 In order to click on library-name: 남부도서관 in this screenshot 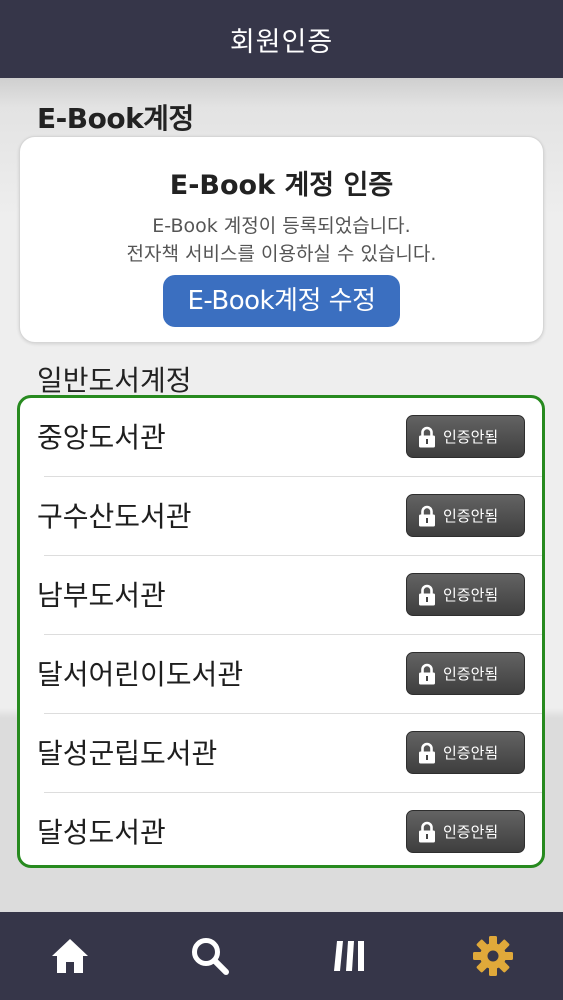, I will do `click(101, 595)`.